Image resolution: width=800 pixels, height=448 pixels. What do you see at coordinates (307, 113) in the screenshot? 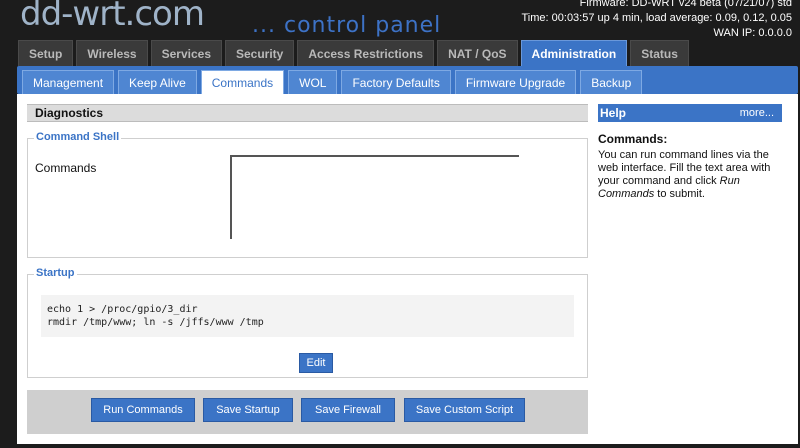
I see `diagnostics-heading: Diagnostics` at bounding box center [307, 113].